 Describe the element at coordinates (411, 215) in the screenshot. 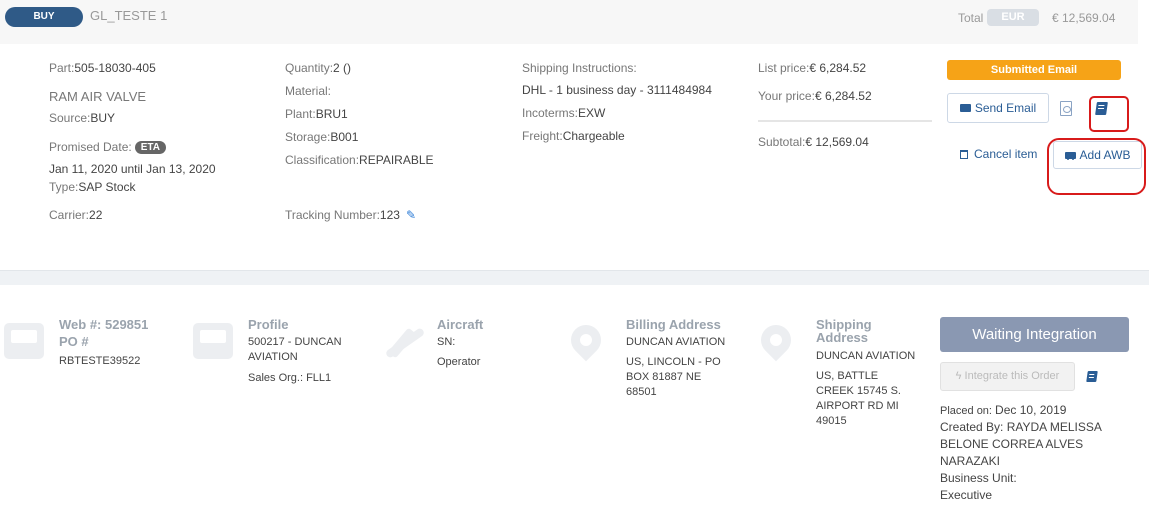

I see `edit-pencil-icon: ✎` at that location.